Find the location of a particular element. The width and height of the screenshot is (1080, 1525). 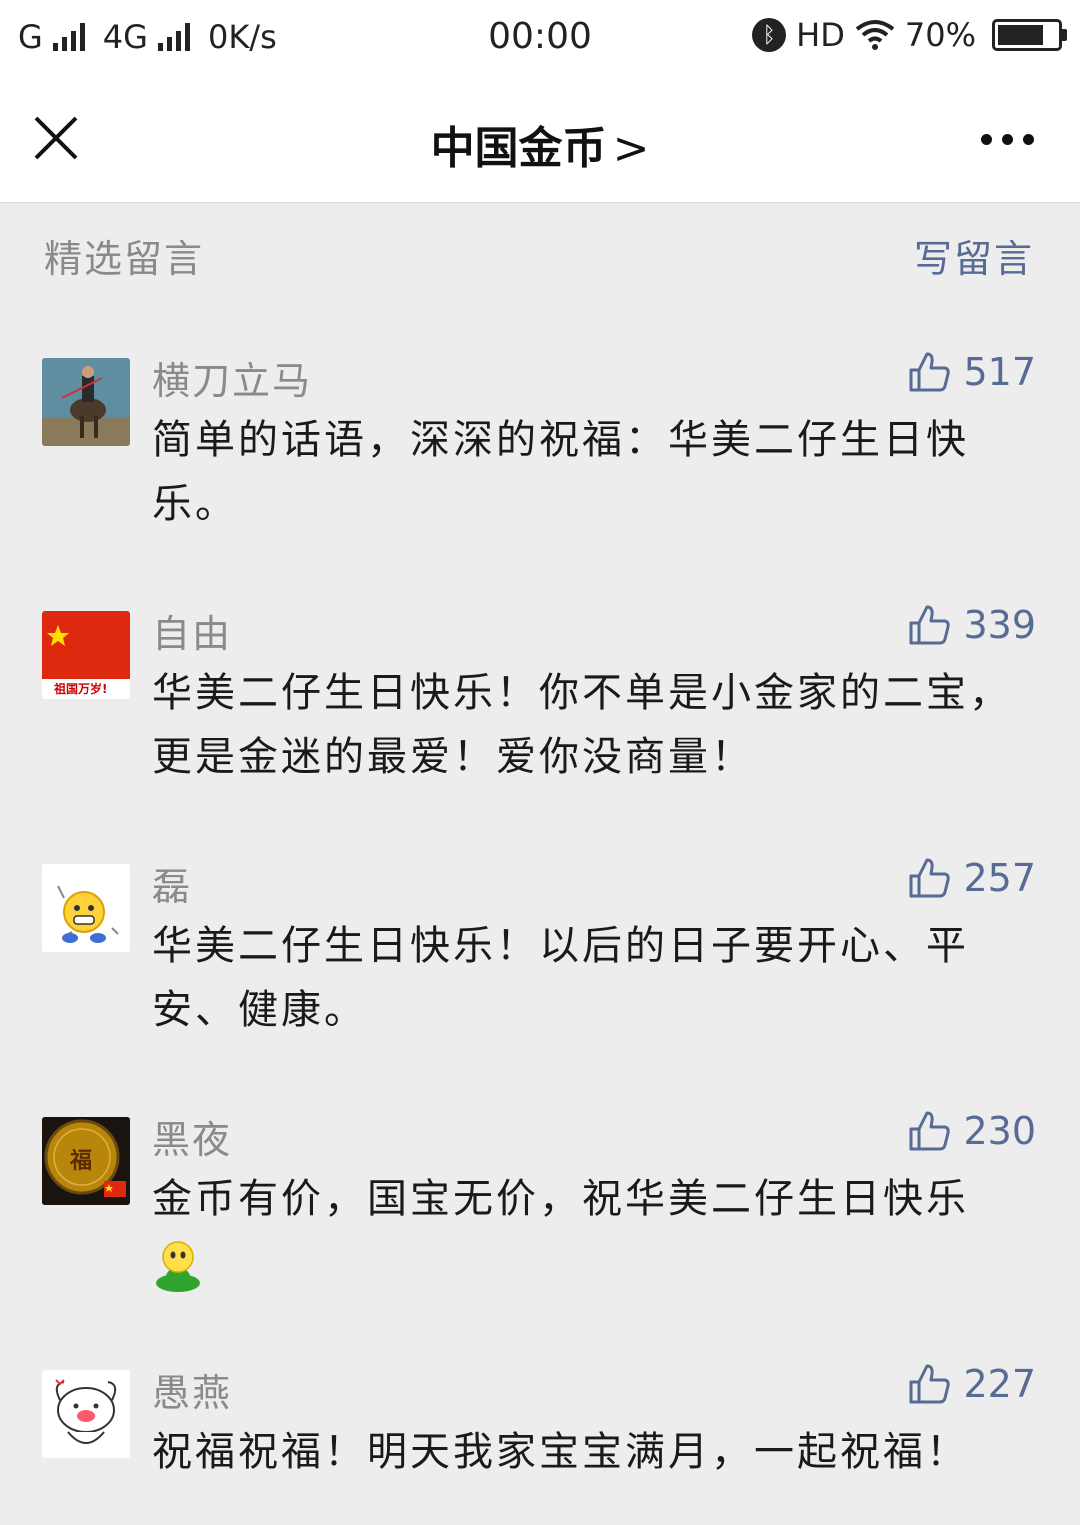

write-comment-button: 写留言 is located at coordinates (974, 255).